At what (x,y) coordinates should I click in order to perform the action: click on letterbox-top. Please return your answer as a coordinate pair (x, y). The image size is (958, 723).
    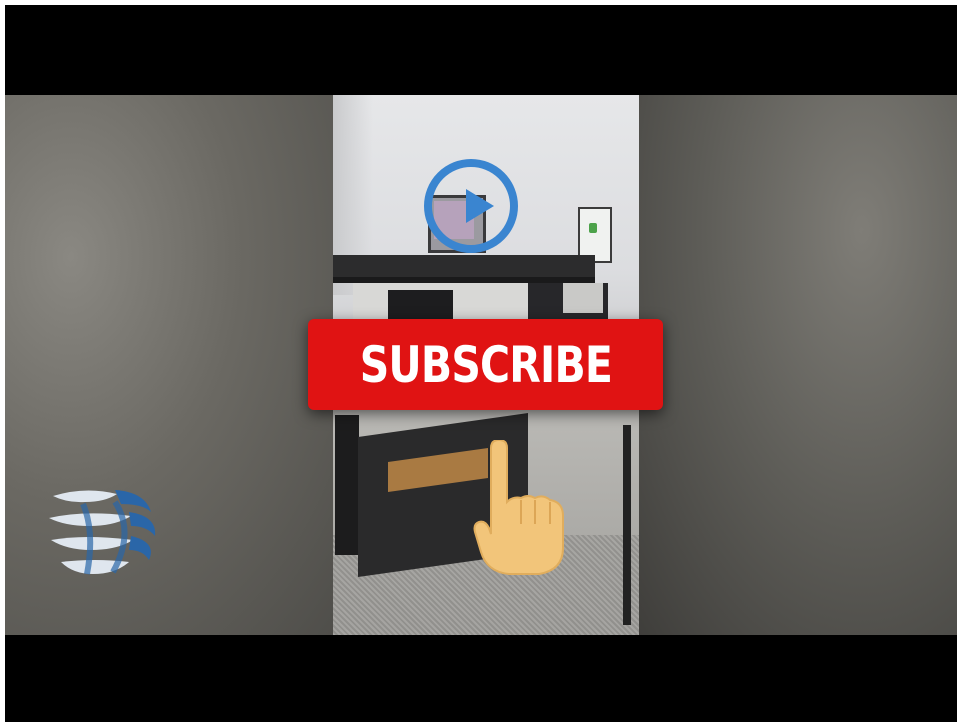
    Looking at the image, I should click on (481, 50).